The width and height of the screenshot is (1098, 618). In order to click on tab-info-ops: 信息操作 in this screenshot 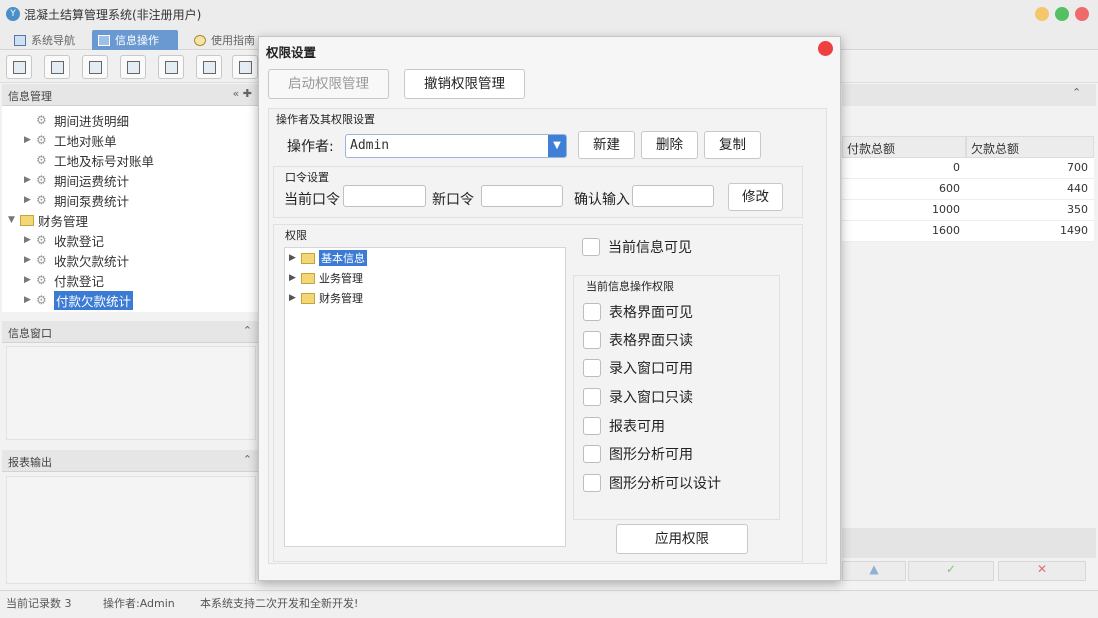, I will do `click(135, 40)`.